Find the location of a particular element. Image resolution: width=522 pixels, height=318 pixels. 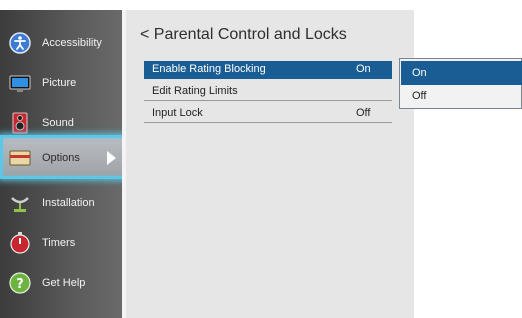

sidebar-item-installation: Installation is located at coordinates (61, 203).